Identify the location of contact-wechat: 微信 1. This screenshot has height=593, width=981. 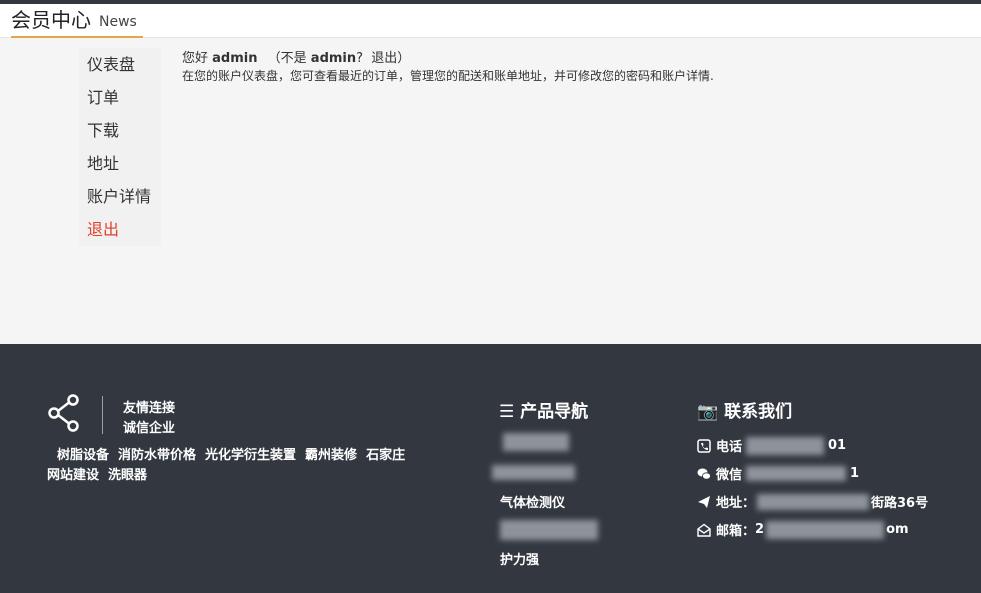
(778, 473).